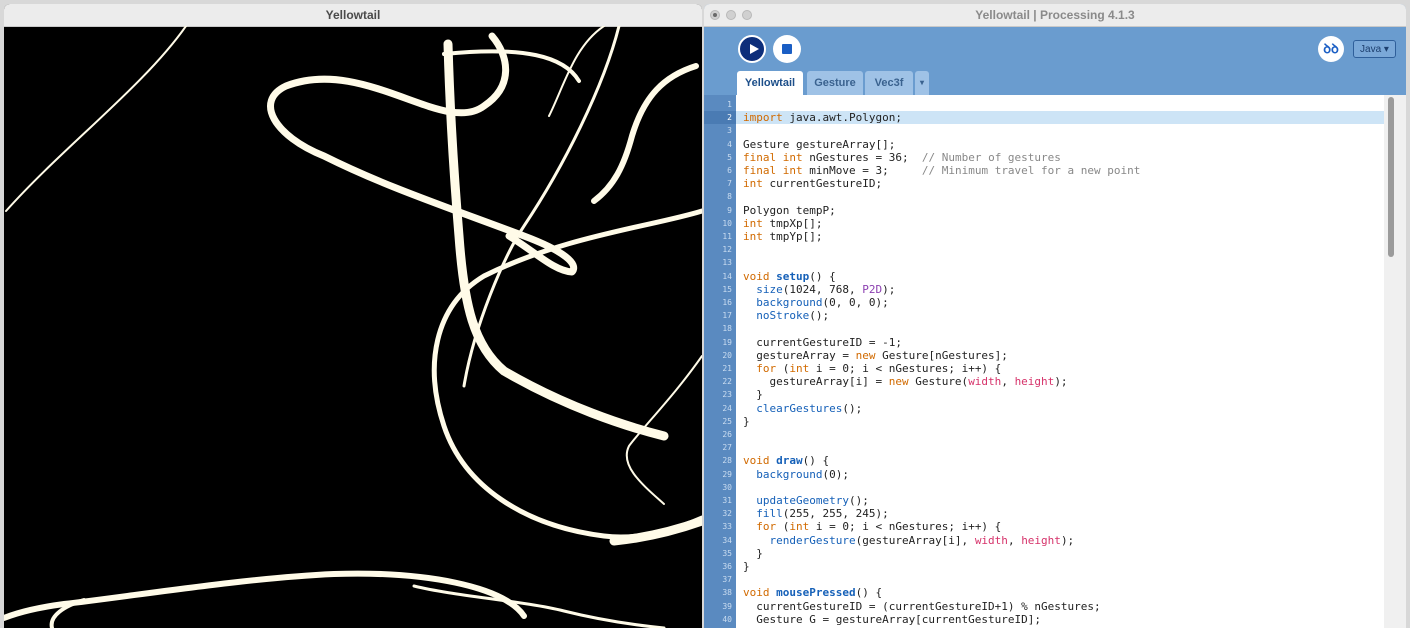 Image resolution: width=1410 pixels, height=628 pixels. I want to click on minimize-window-button, so click(731, 15).